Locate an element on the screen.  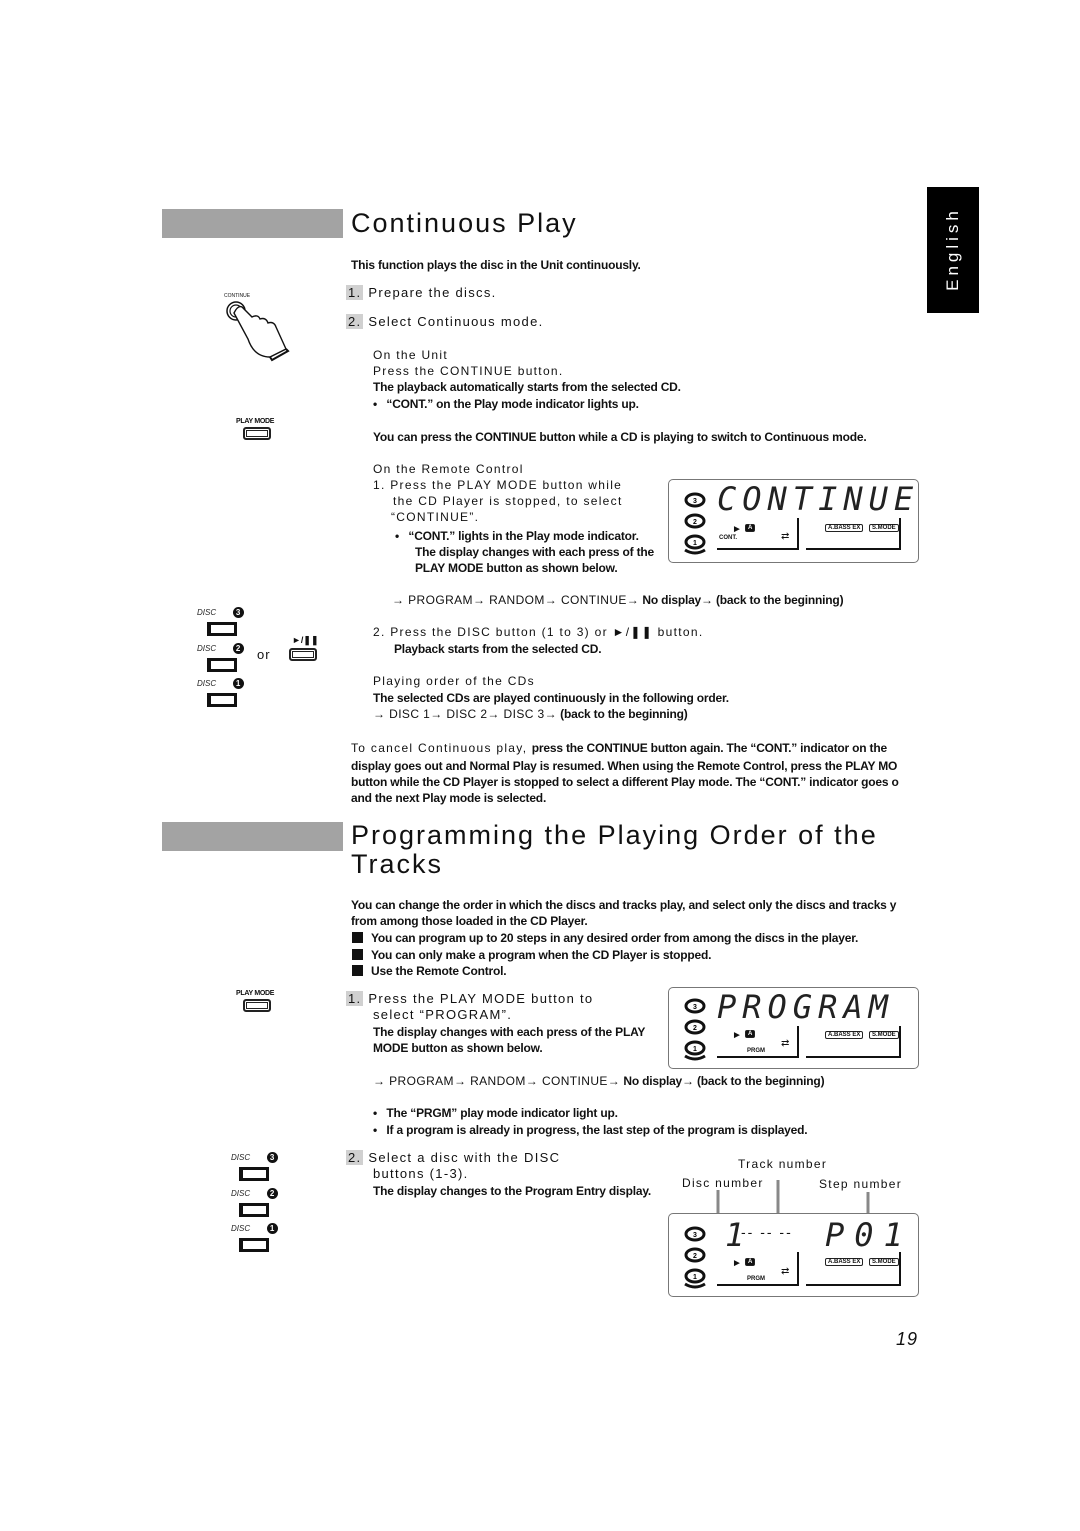
unit-instruction: Press the CONTINUE button. is located at coordinates (468, 371).